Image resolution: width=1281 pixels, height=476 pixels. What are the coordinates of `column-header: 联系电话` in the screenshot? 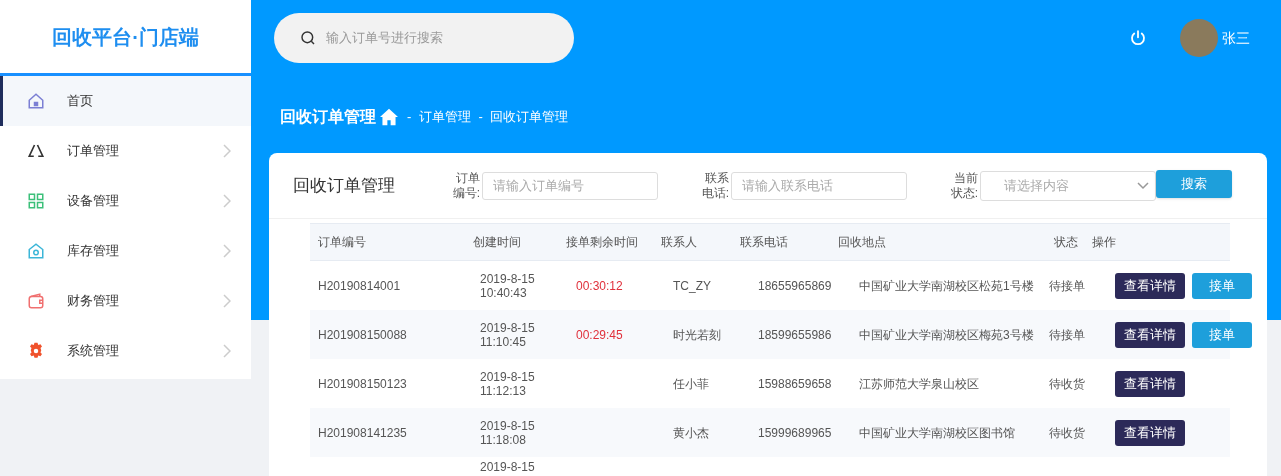 It's located at (764, 242).